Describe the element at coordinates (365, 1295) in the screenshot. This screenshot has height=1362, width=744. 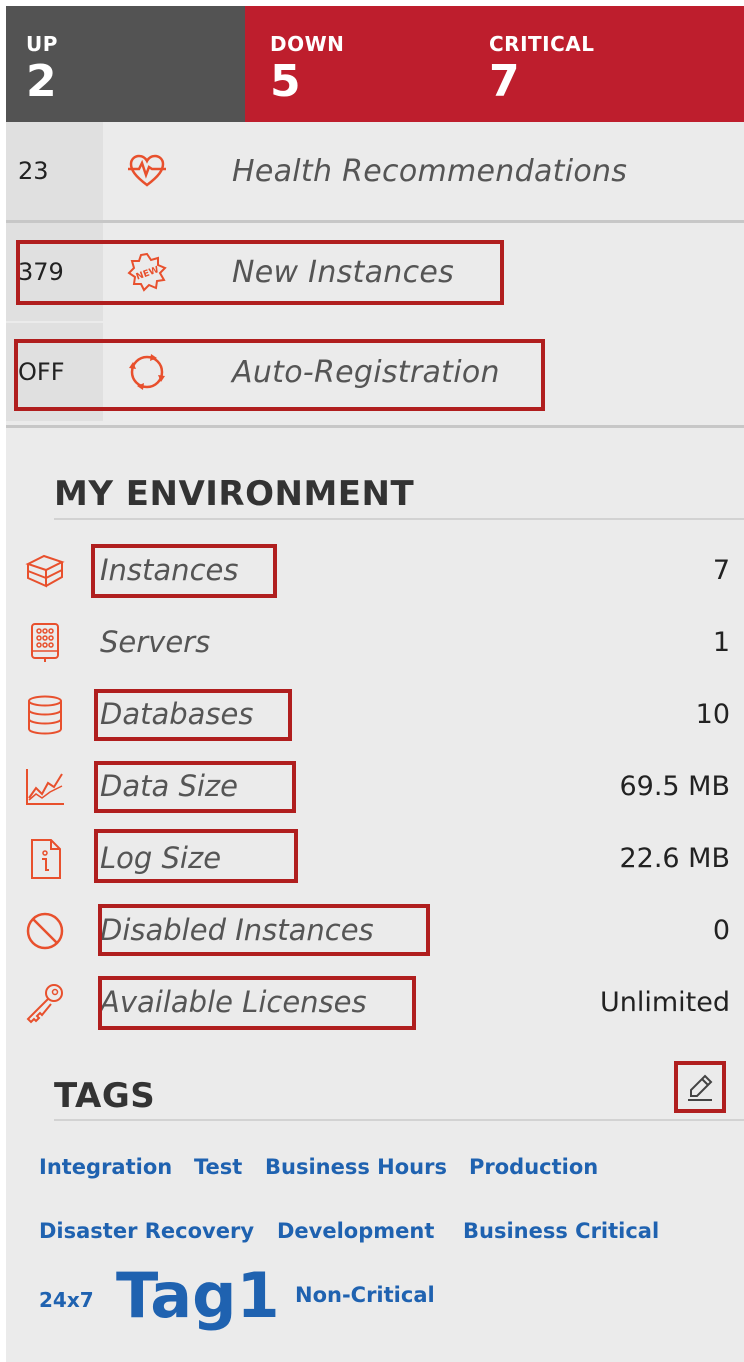
I see `tag-non-critical: Non-Critical` at that location.